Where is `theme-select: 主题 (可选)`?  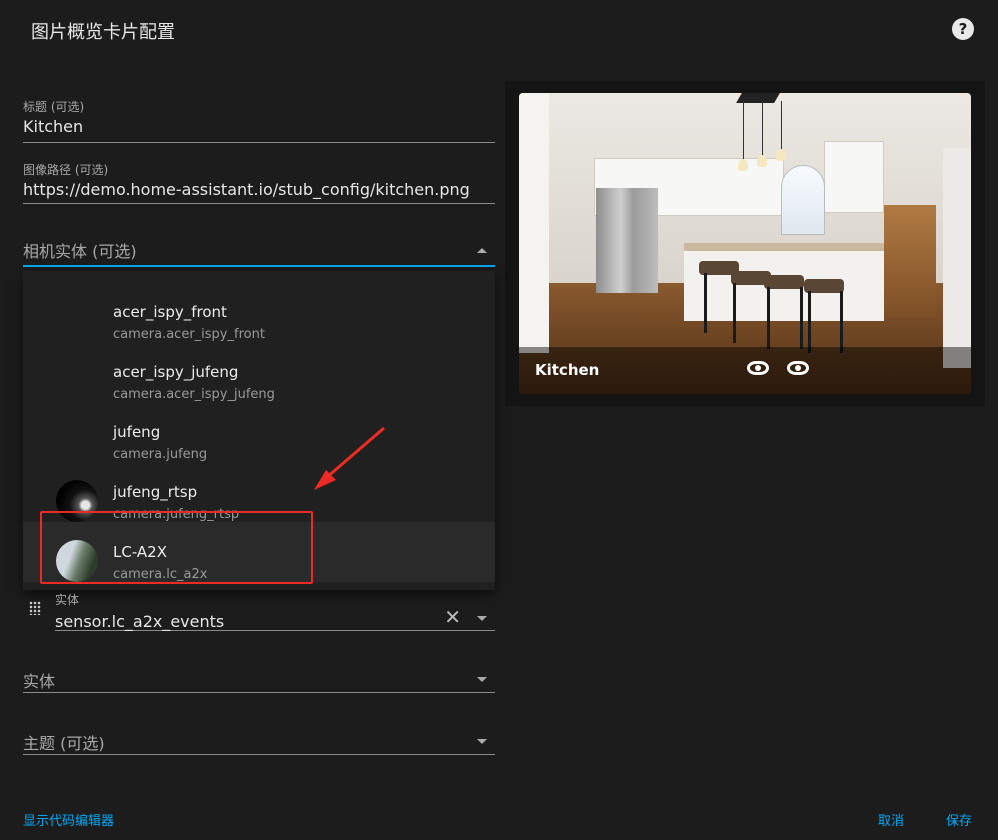 theme-select: 主题 (可选) is located at coordinates (259, 742).